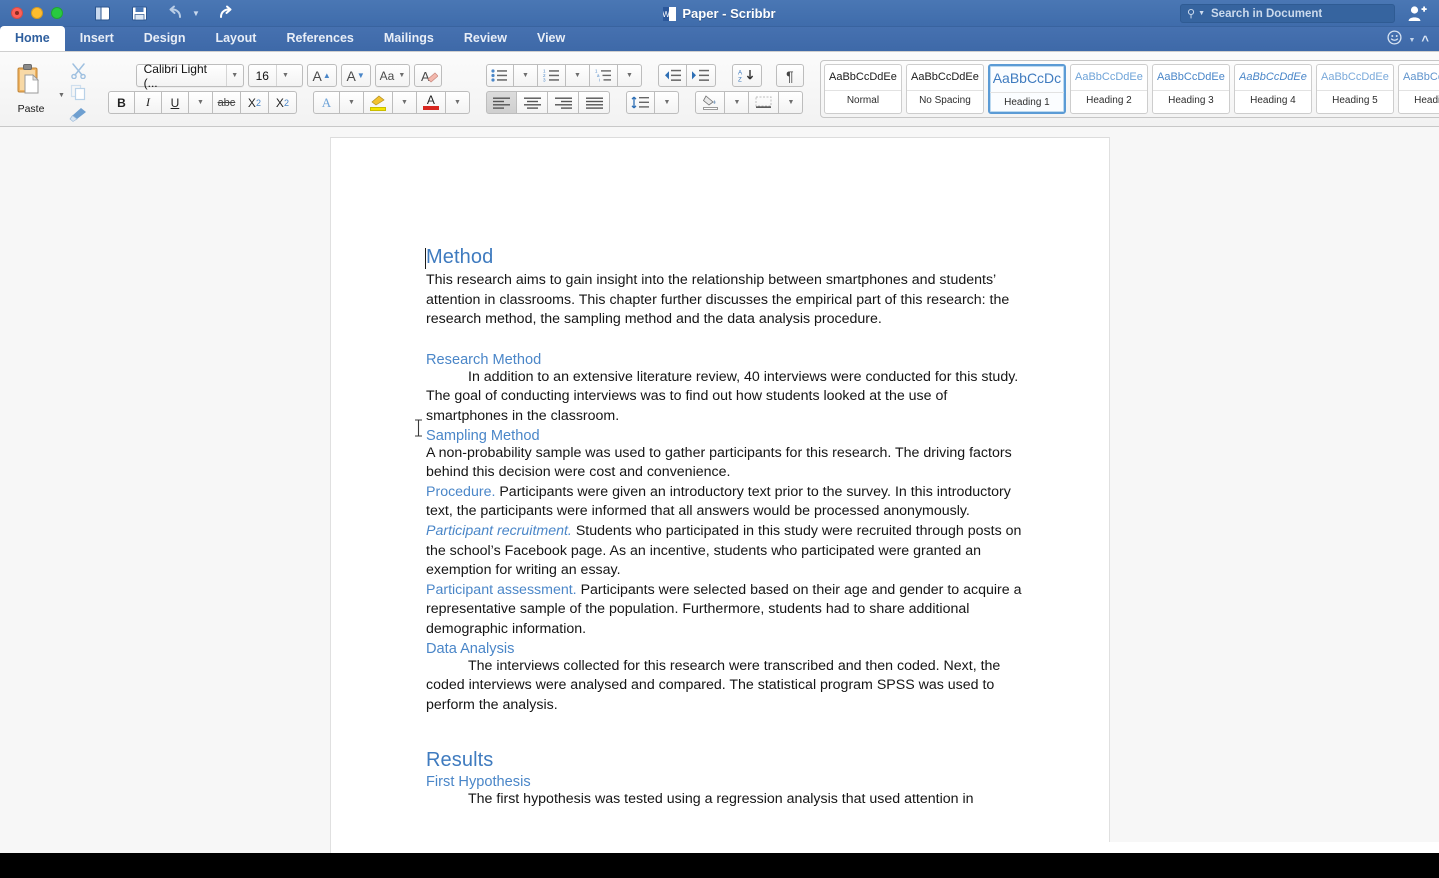 Image resolution: width=1439 pixels, height=878 pixels. What do you see at coordinates (57, 13) in the screenshot?
I see `maximize-window-button` at bounding box center [57, 13].